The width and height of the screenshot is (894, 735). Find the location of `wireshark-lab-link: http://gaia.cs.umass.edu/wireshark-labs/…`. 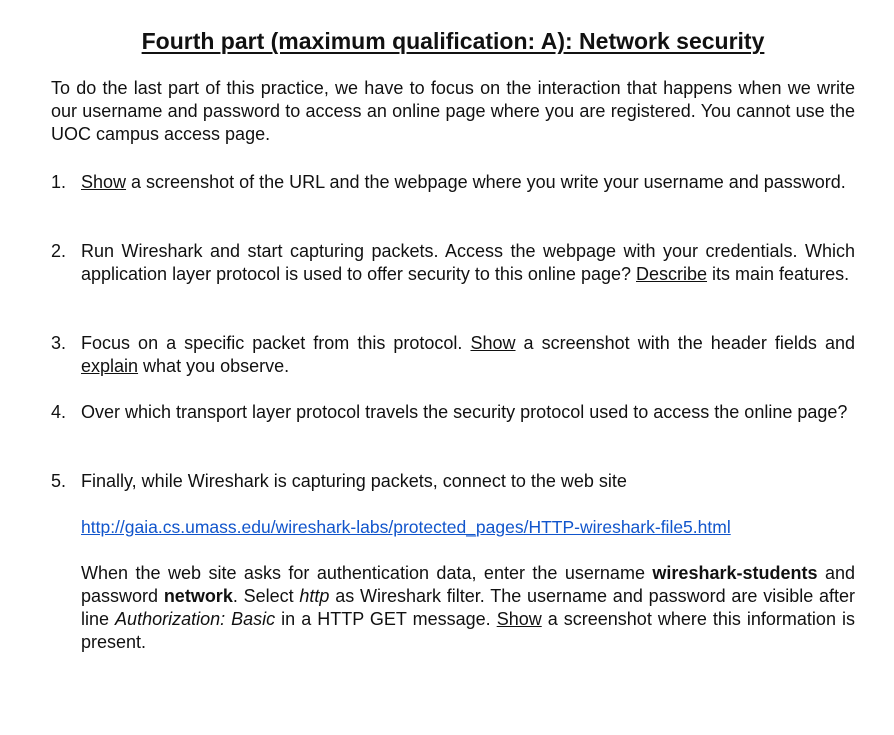

wireshark-lab-link: http://gaia.cs.umass.edu/wireshark-labs/… is located at coordinates (406, 527).